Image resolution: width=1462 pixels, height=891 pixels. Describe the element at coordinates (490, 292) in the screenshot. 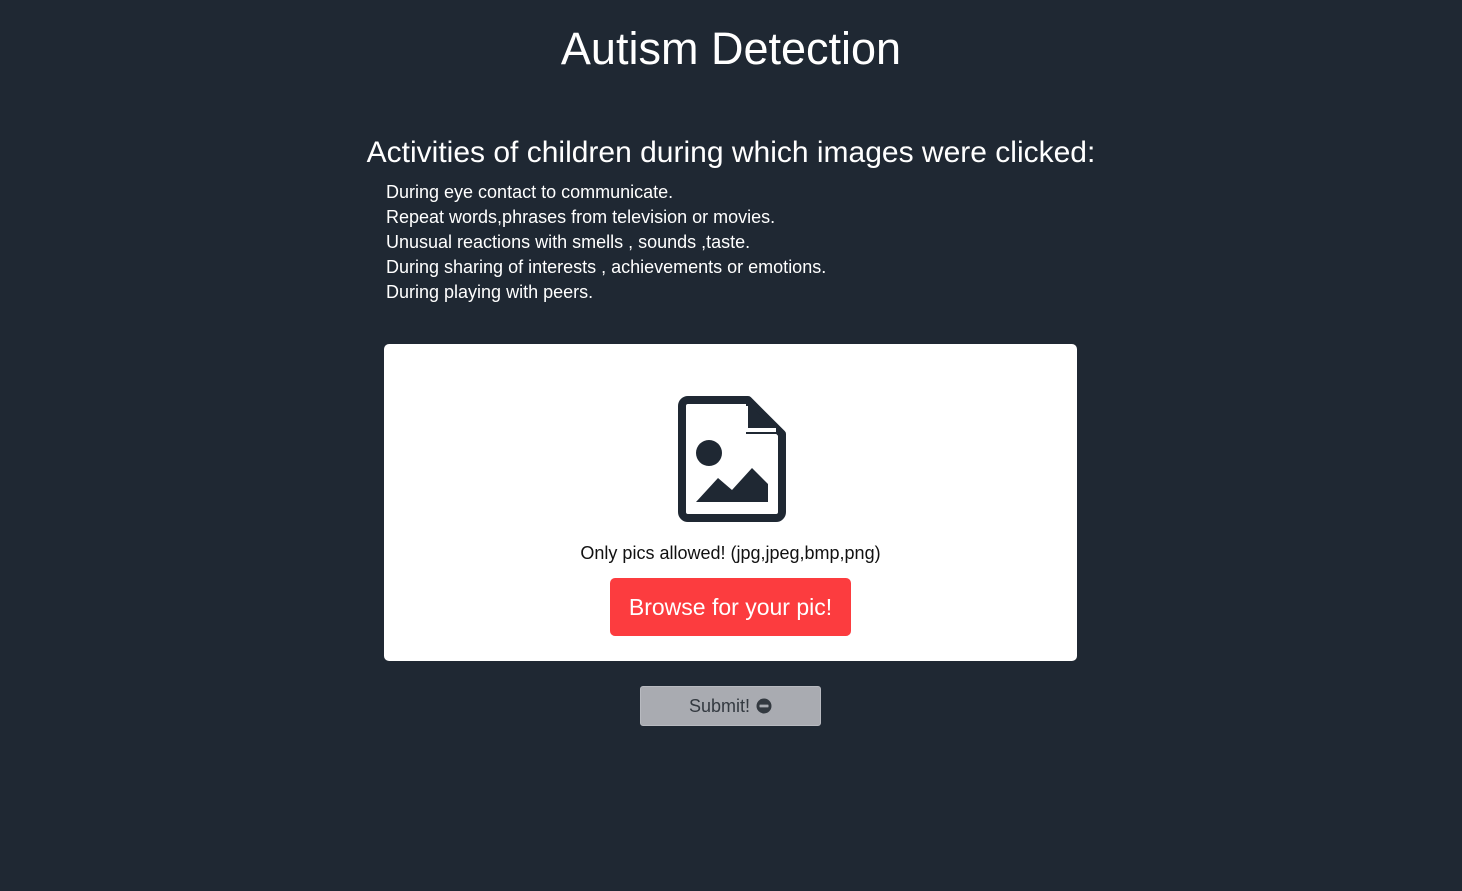

I see `list-item: During playing with peers.` at that location.